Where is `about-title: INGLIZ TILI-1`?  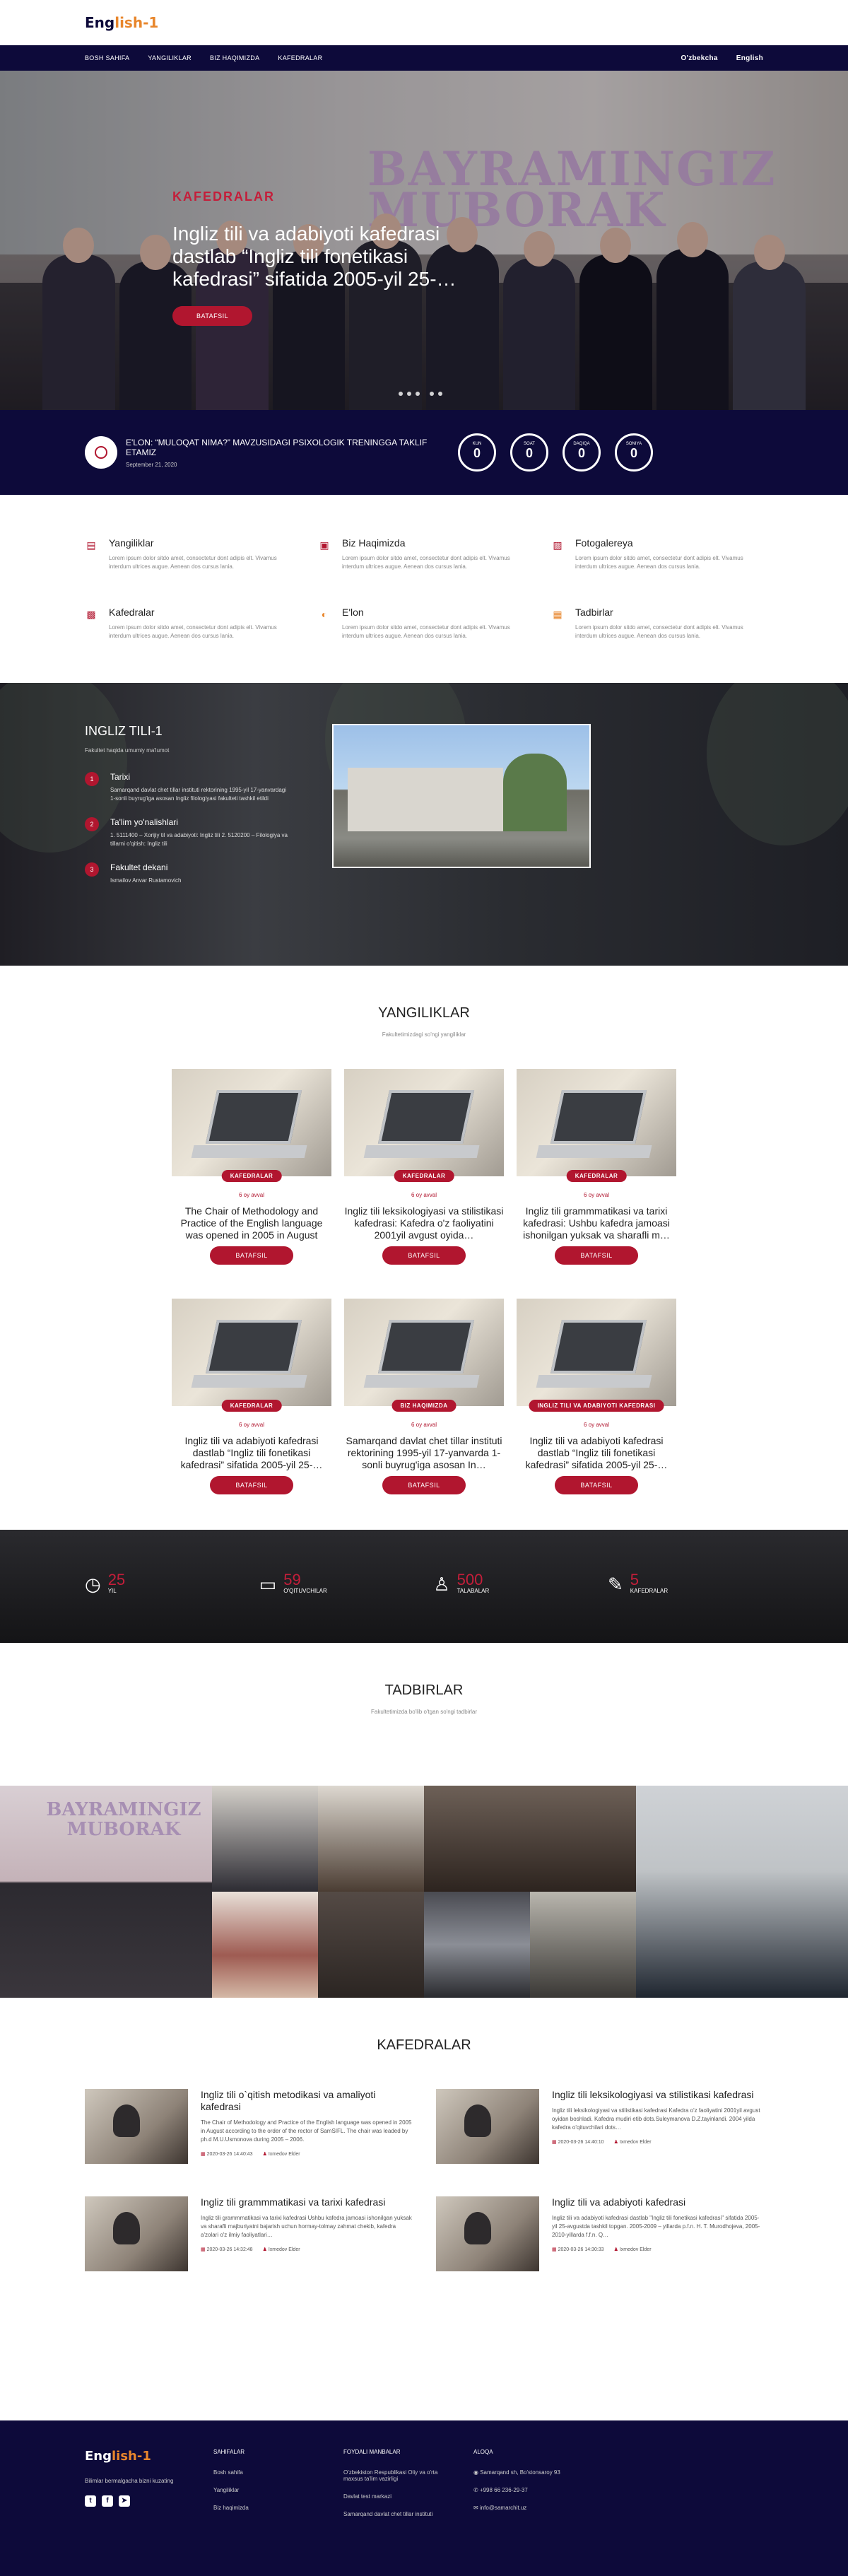
about-title: INGLIZ TILI-1 is located at coordinates (124, 731).